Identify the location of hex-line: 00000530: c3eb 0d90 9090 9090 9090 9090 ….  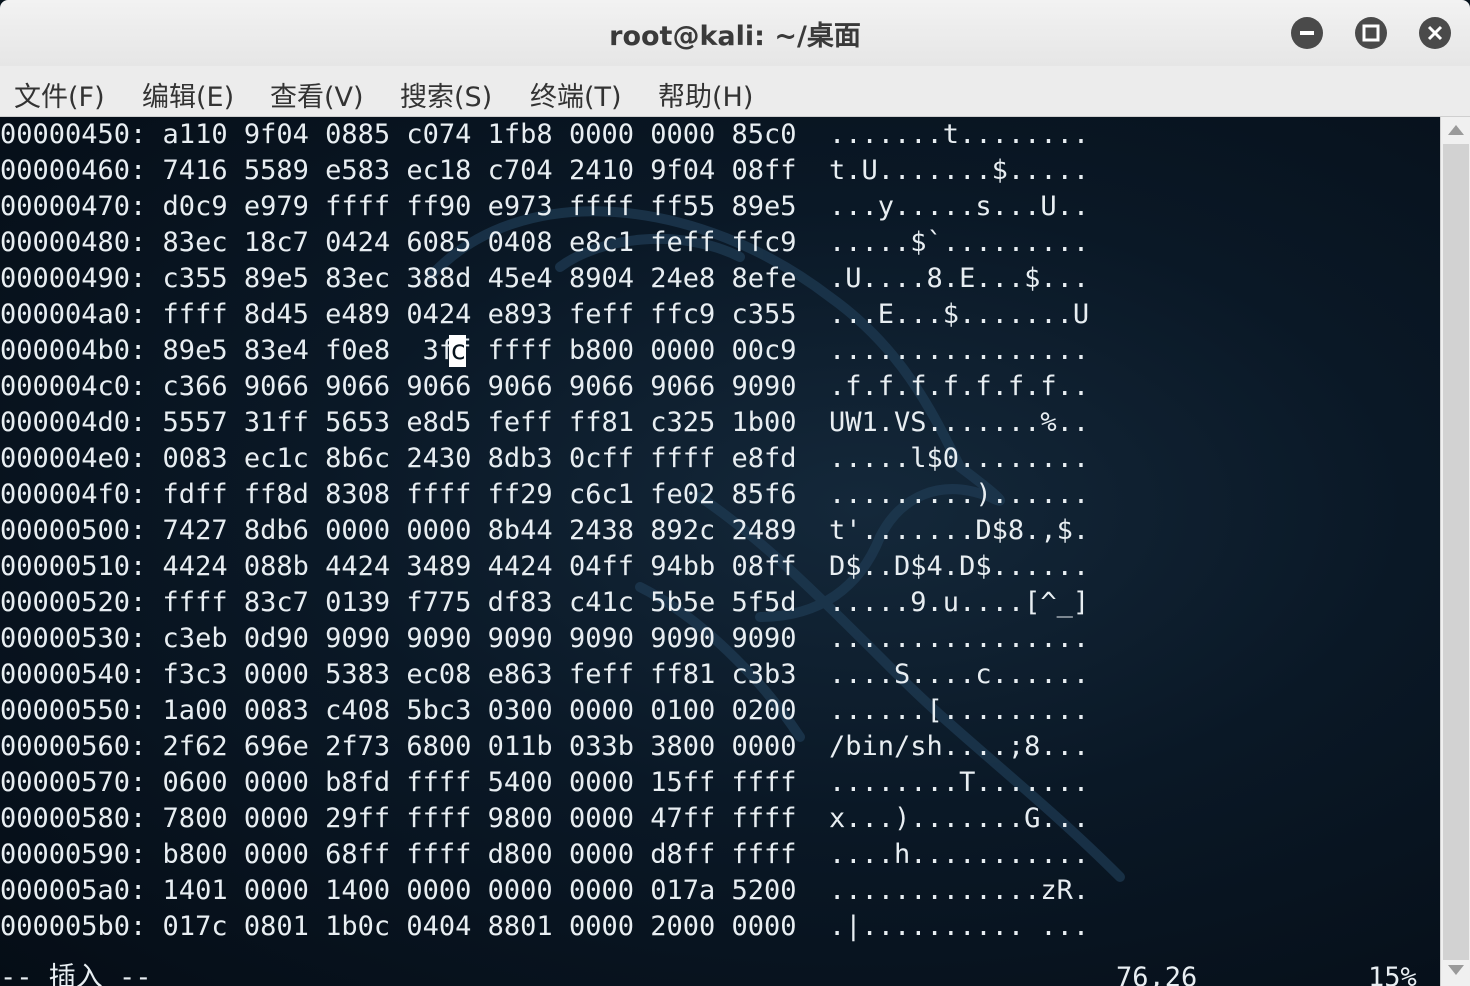
(545, 638).